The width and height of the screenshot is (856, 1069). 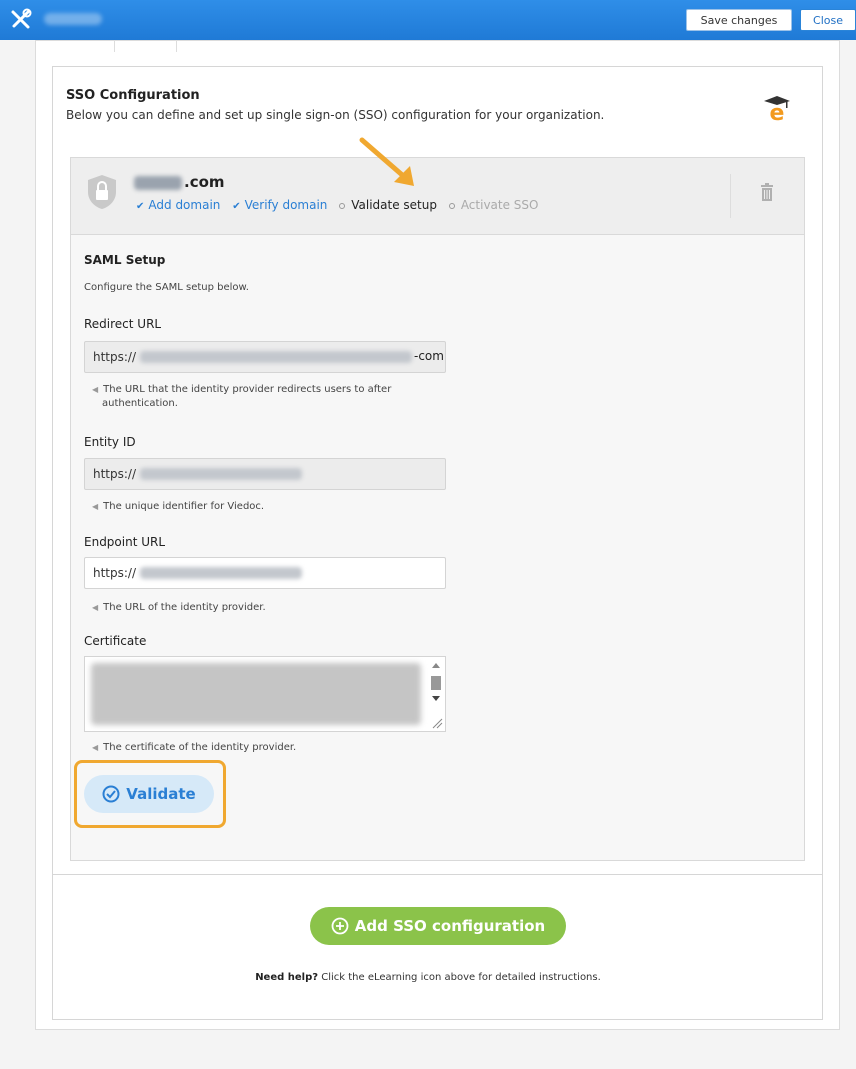 I want to click on header-separator, so click(x=730, y=196).